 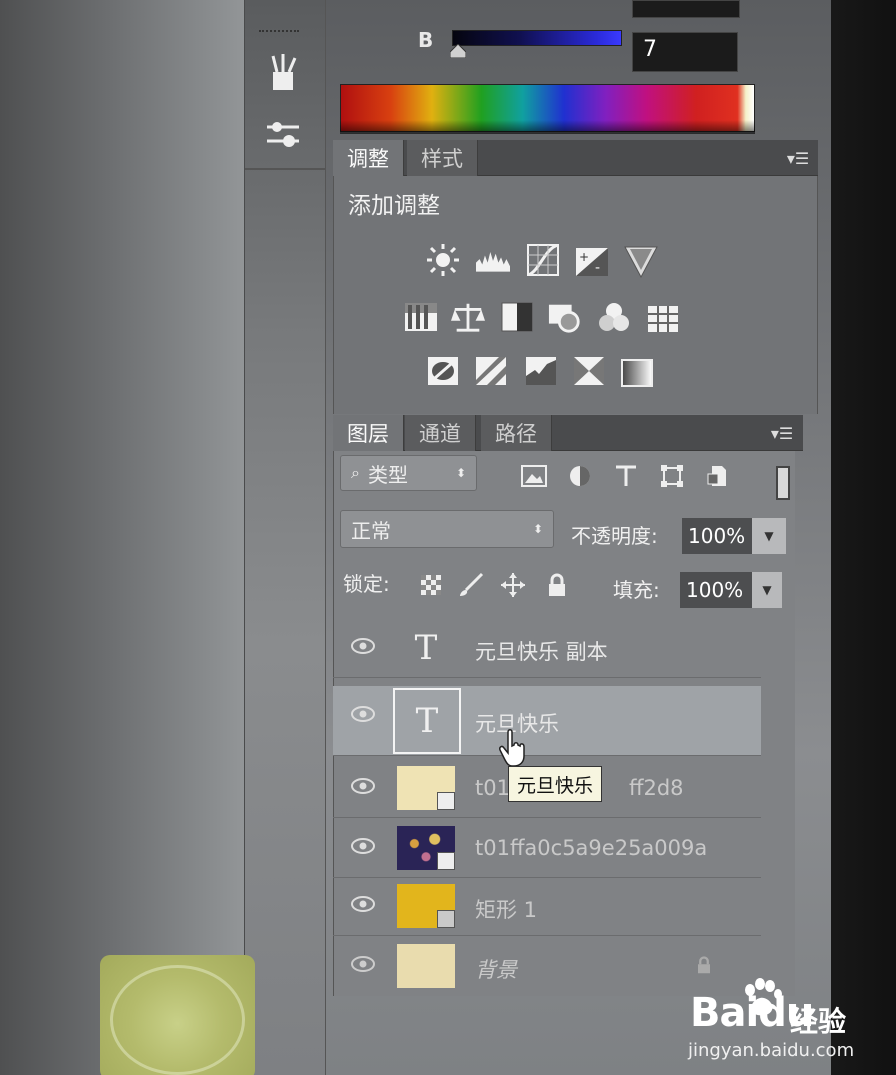 I want to click on brush-presets-icon, so click(x=283, y=72).